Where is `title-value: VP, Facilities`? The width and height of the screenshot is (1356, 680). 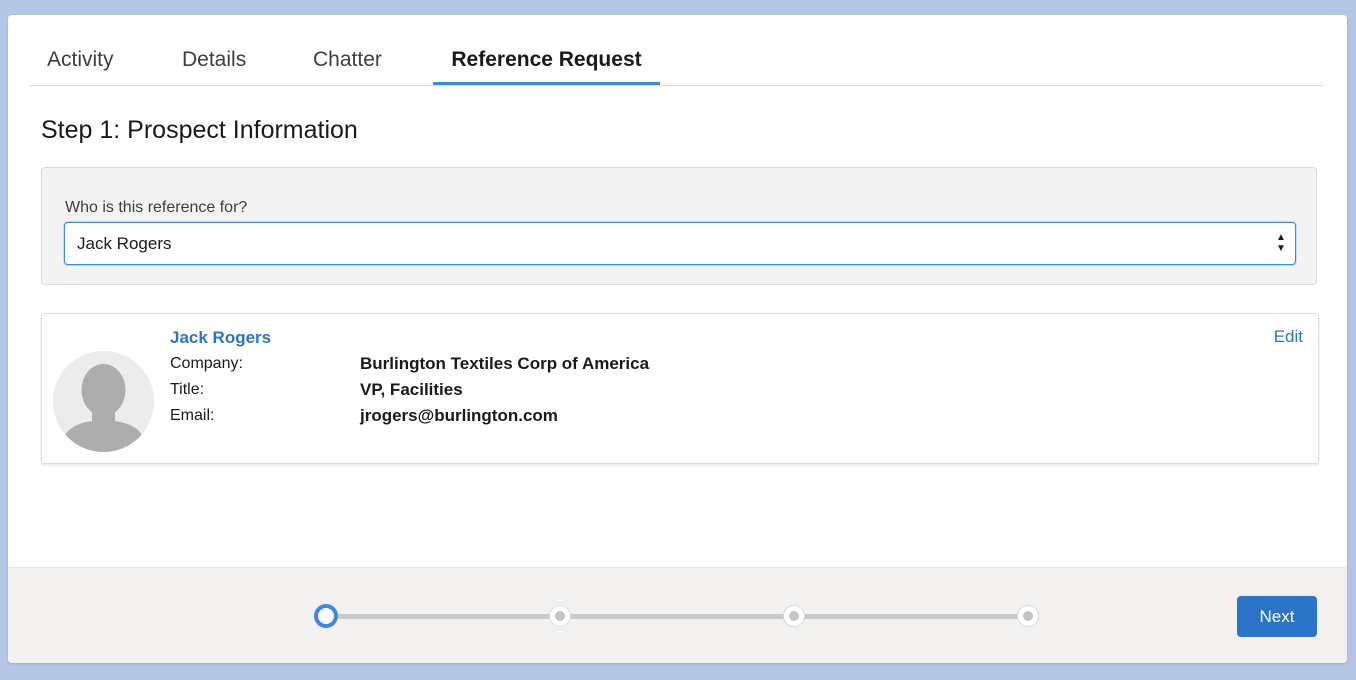 title-value: VP, Facilities is located at coordinates (411, 389).